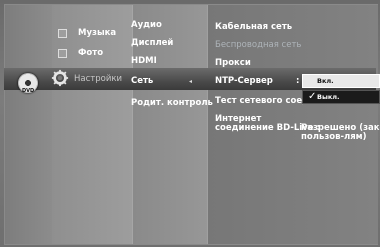 Image resolution: width=380 pixels, height=247 pixels. What do you see at coordinates (253, 27) in the screenshot?
I see `network-item-cable: Кабельная сеть` at bounding box center [253, 27].